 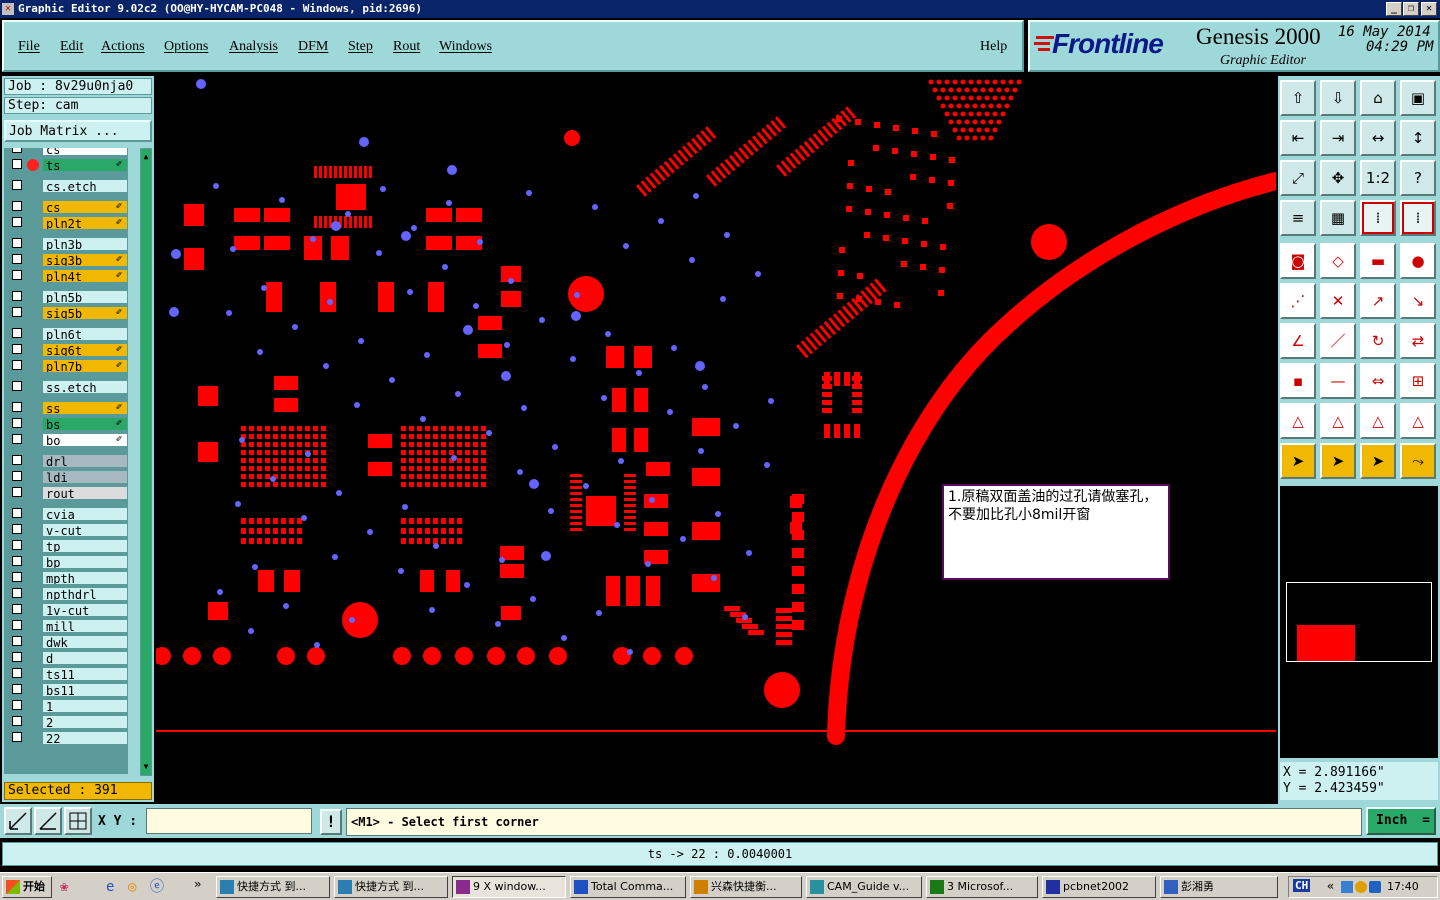 What do you see at coordinates (85, 674) in the screenshot?
I see `layer-name: ts11` at bounding box center [85, 674].